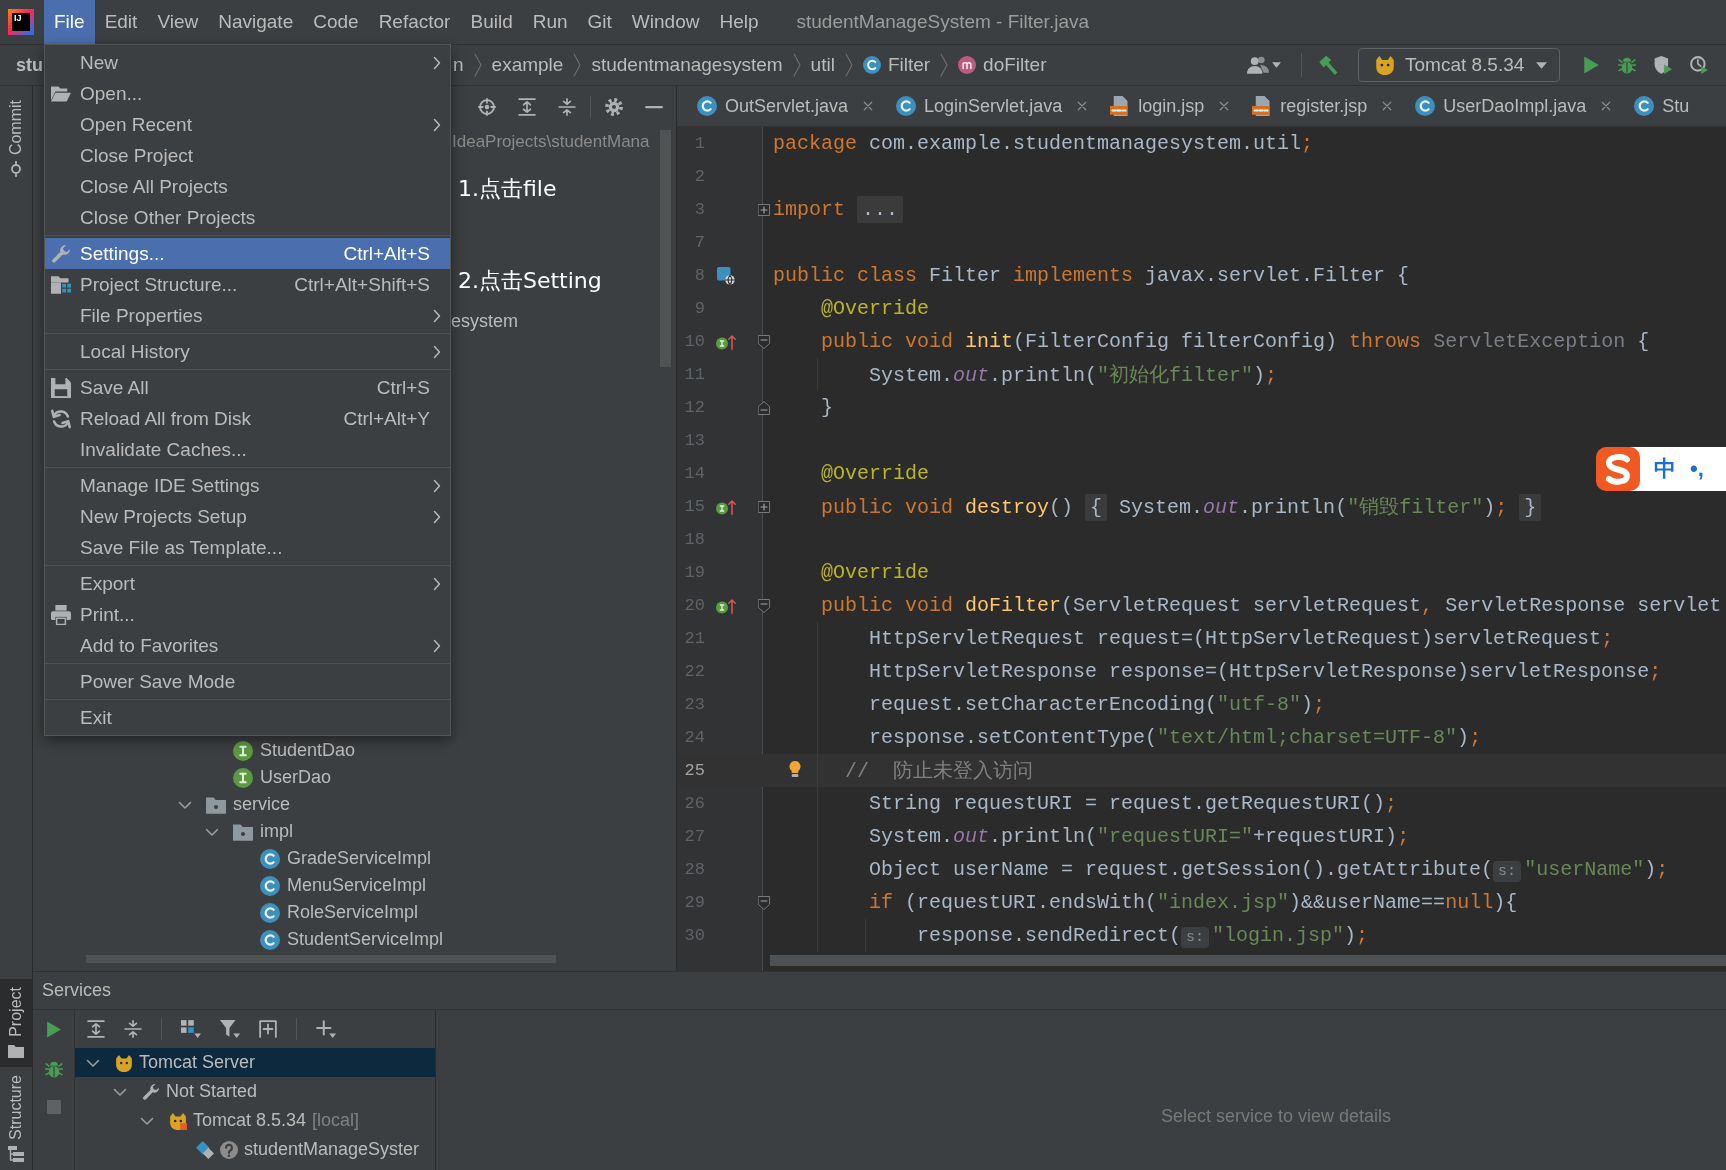 The width and height of the screenshot is (1726, 1170). I want to click on menu-bar-item: Help, so click(739, 22).